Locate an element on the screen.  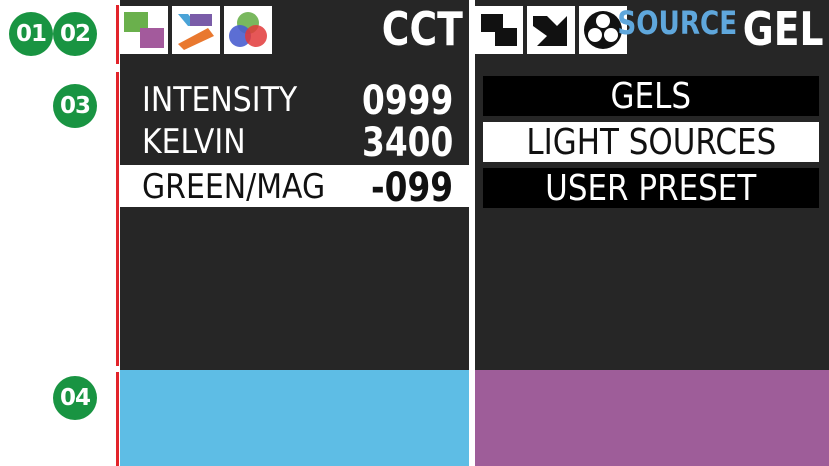
bracket-header is located at coordinates (117, 34).